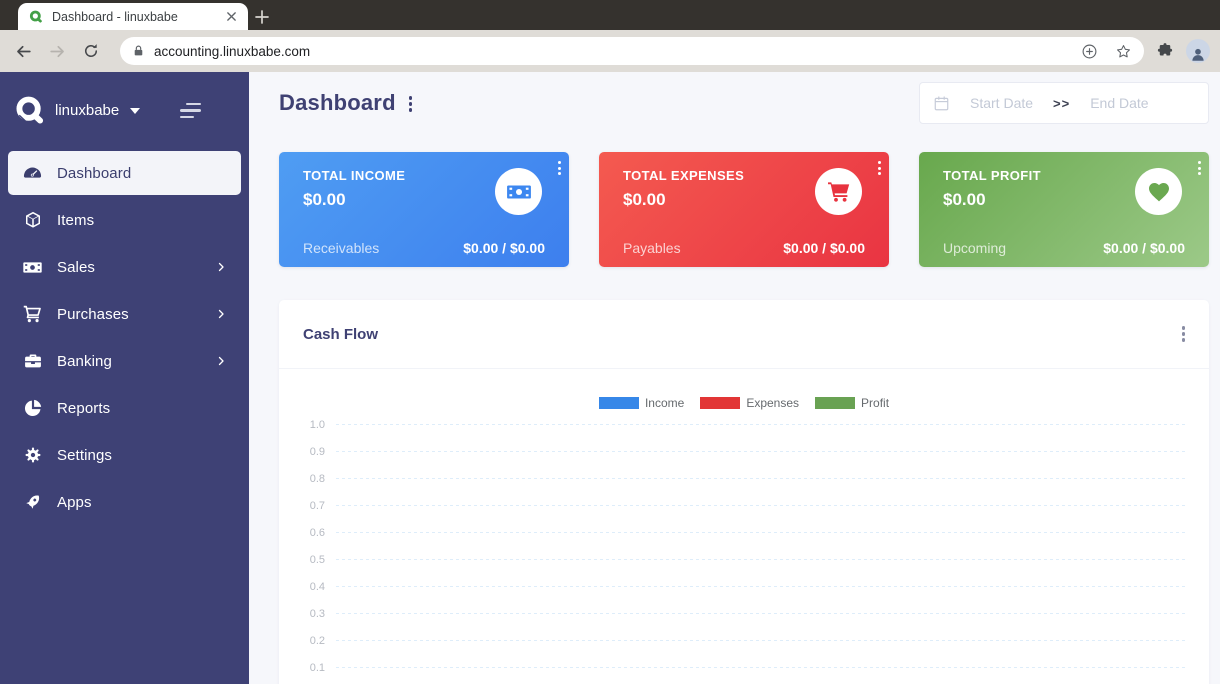 Image resolution: width=1220 pixels, height=684 pixels. I want to click on grid-row: 0.6, so click(744, 532).